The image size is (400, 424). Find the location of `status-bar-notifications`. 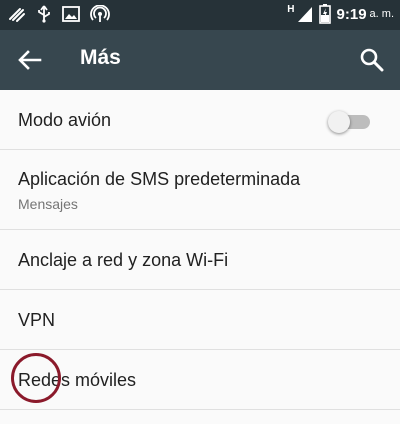

status-bar-notifications is located at coordinates (59, 14).